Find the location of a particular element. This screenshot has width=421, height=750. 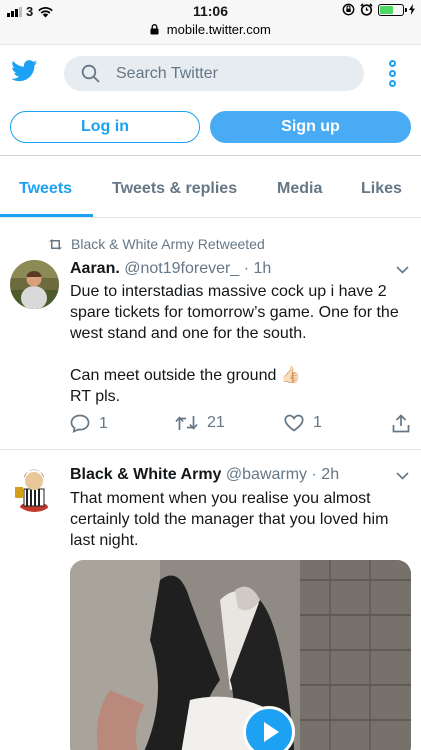

like-count: 1 is located at coordinates (317, 422).